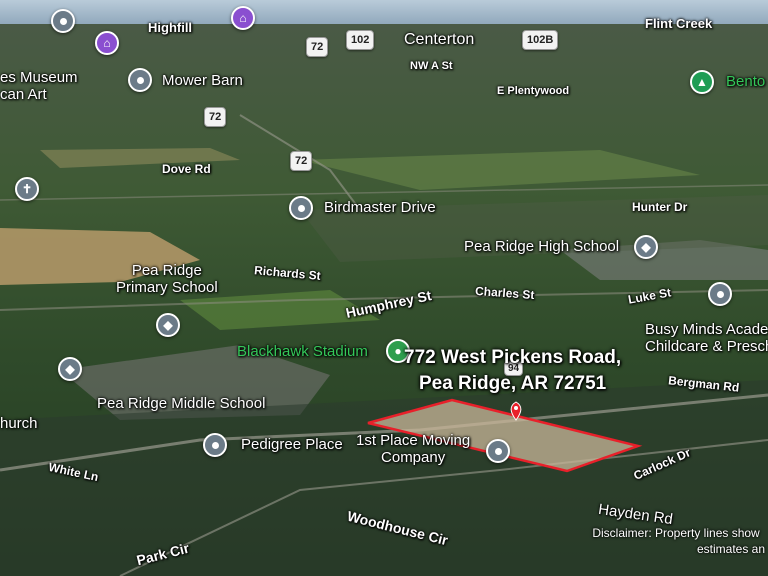 The height and width of the screenshot is (576, 768). I want to click on route-shield: 102, so click(360, 40).